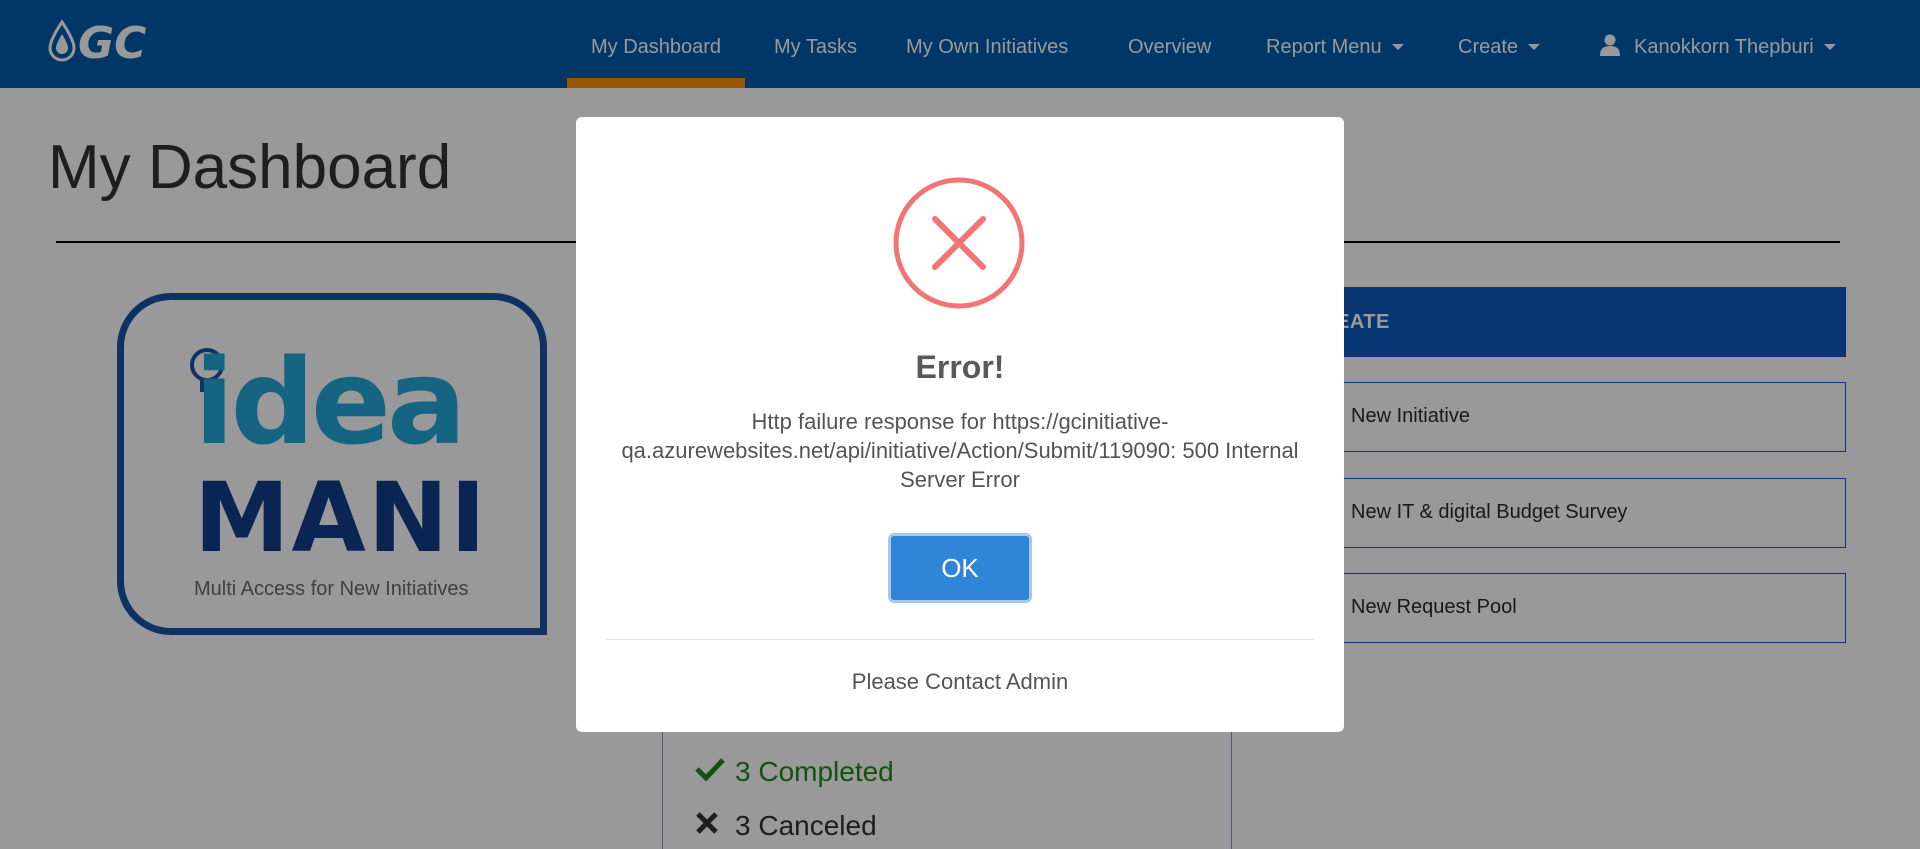  What do you see at coordinates (960, 639) in the screenshot?
I see `dialog-divider` at bounding box center [960, 639].